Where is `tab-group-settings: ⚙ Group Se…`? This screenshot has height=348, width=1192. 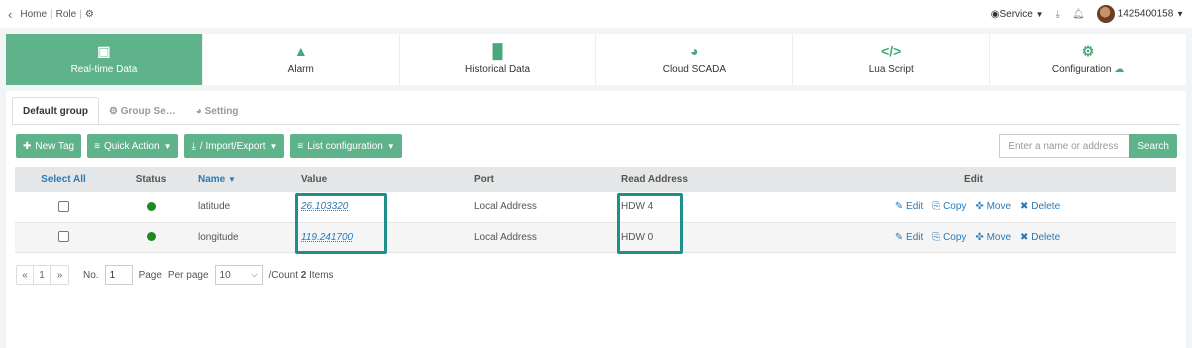
tab-group-settings: ⚙ Group Se… is located at coordinates (142, 111).